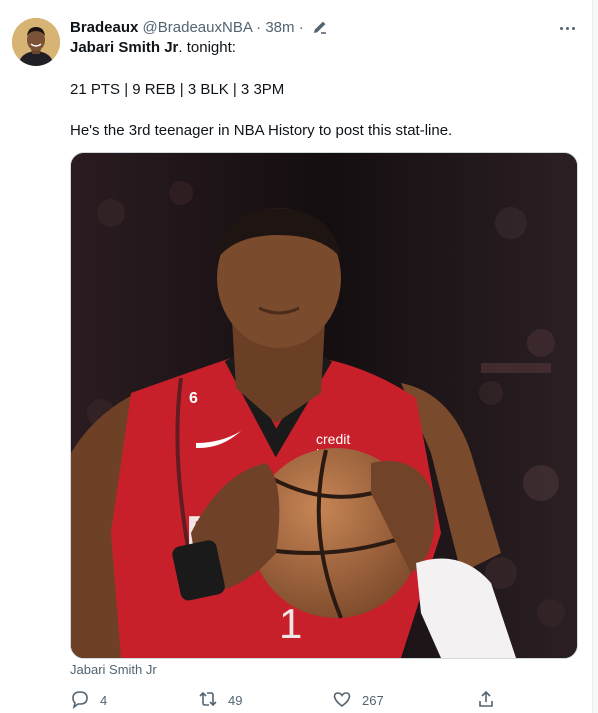  I want to click on like-icon, so click(342, 700).